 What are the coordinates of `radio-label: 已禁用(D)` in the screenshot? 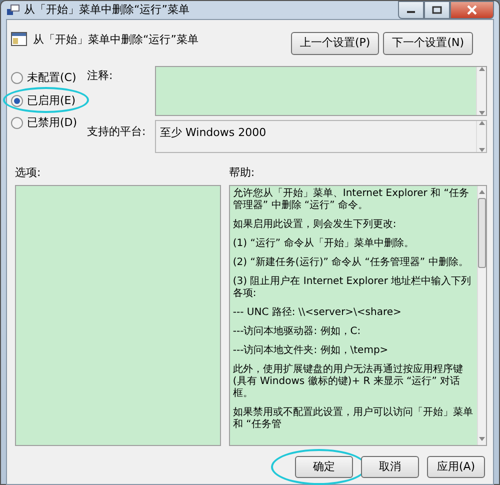 It's located at (52, 123).